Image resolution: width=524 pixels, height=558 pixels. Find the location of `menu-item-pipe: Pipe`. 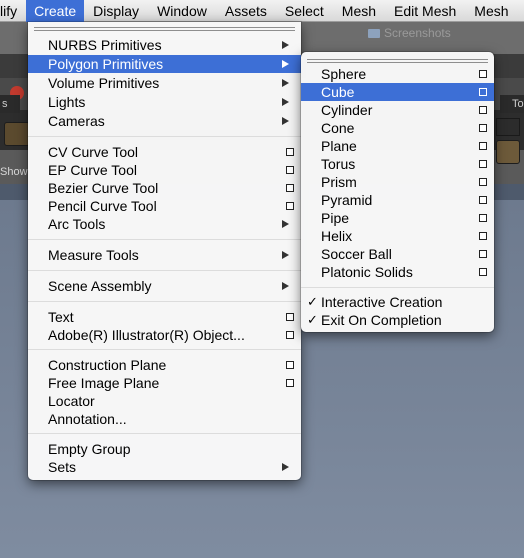

menu-item-pipe: Pipe is located at coordinates (397, 218).